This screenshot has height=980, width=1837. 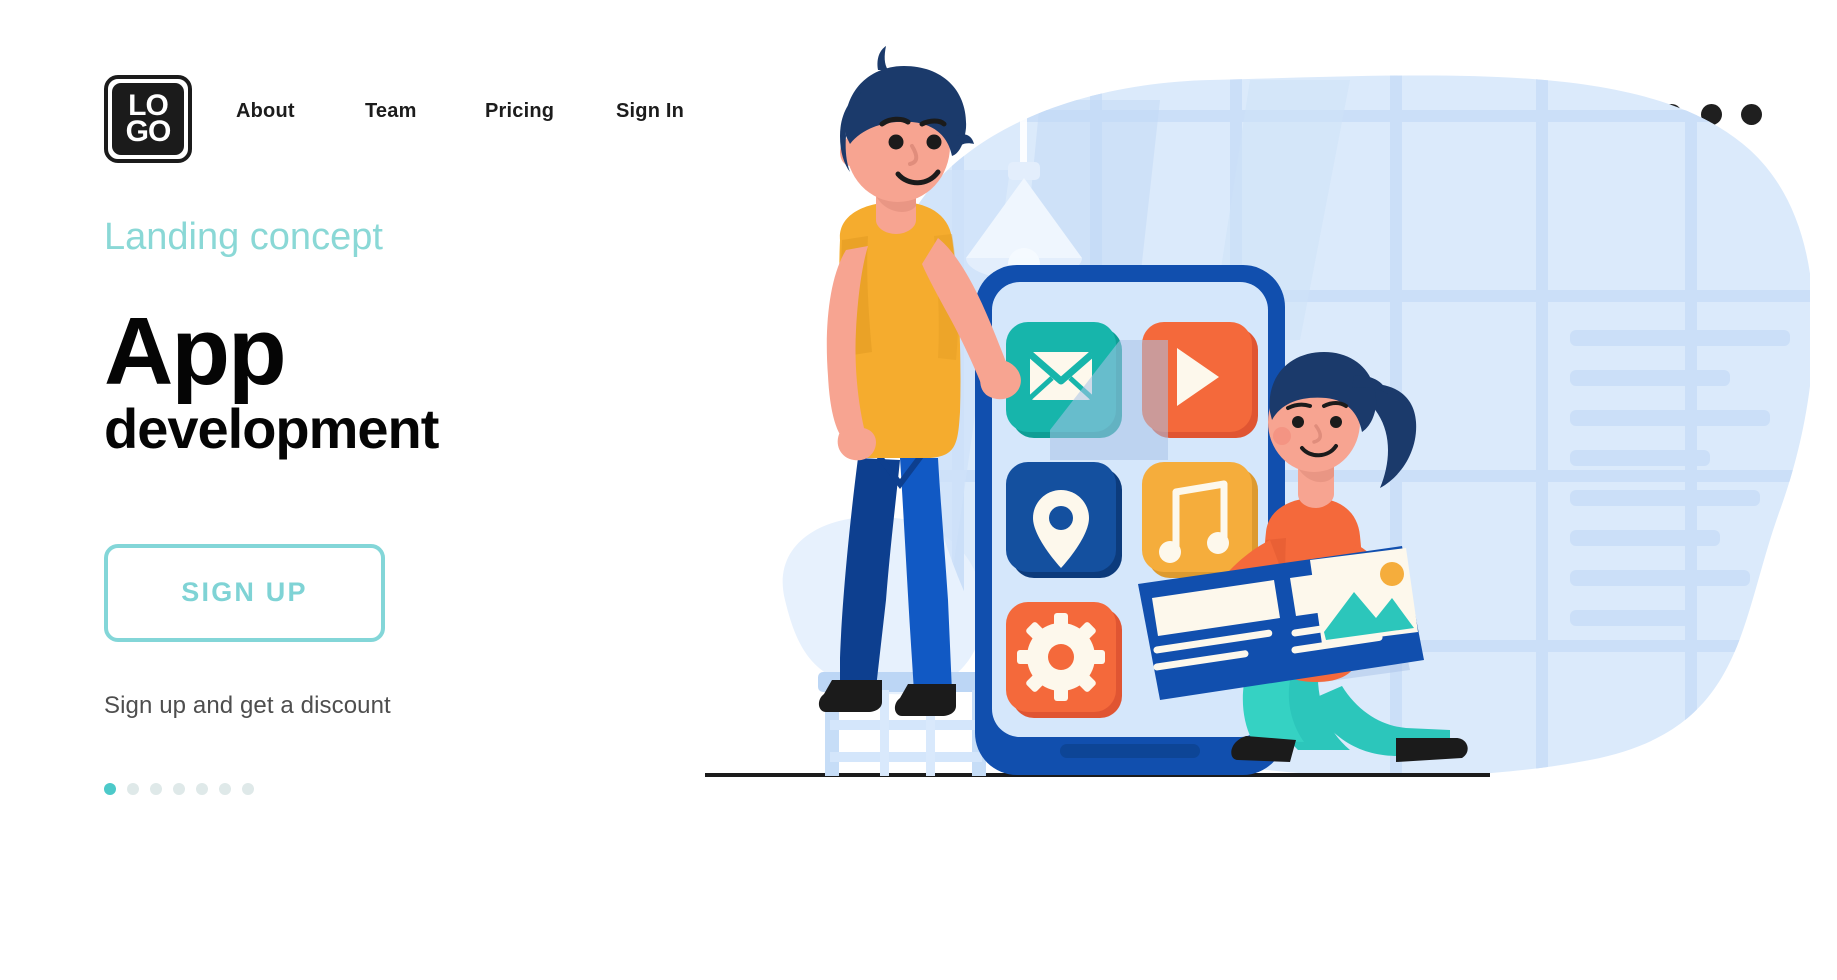 I want to click on logo: LO GO, so click(x=148, y=119).